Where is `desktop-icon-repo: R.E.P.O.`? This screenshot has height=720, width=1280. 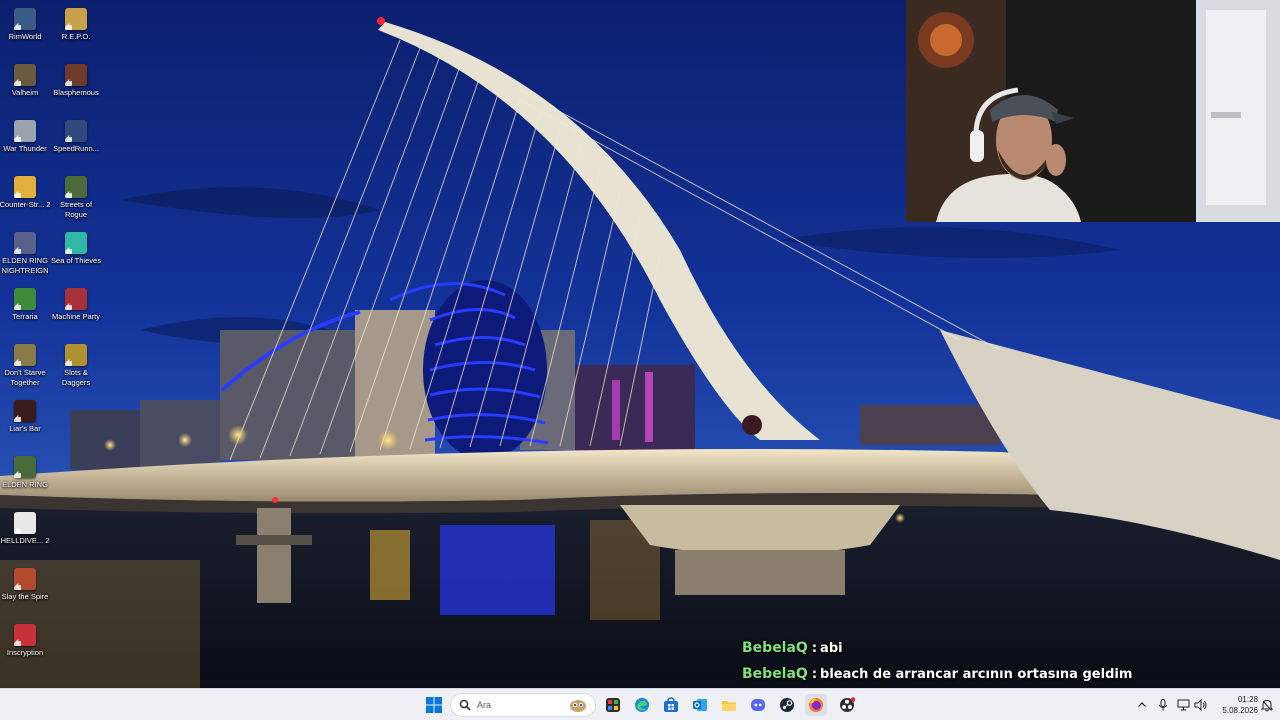
desktop-icon-repo: R.E.P.O. is located at coordinates (76, 32).